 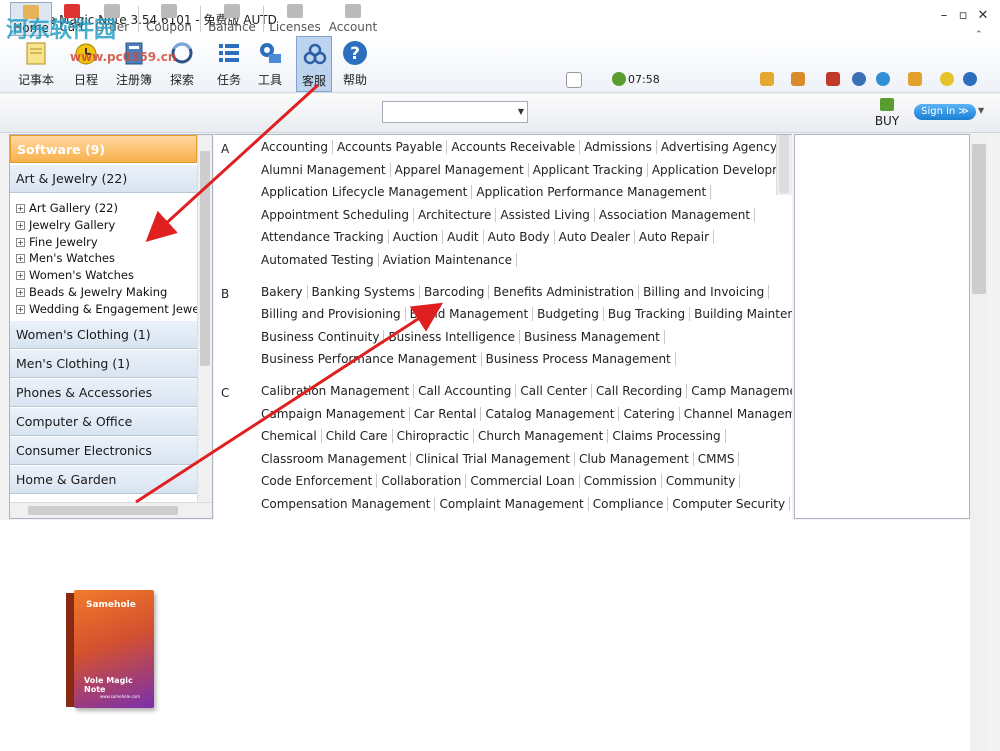 What do you see at coordinates (284, 292) in the screenshot?
I see `directory-link: Bakery` at bounding box center [284, 292].